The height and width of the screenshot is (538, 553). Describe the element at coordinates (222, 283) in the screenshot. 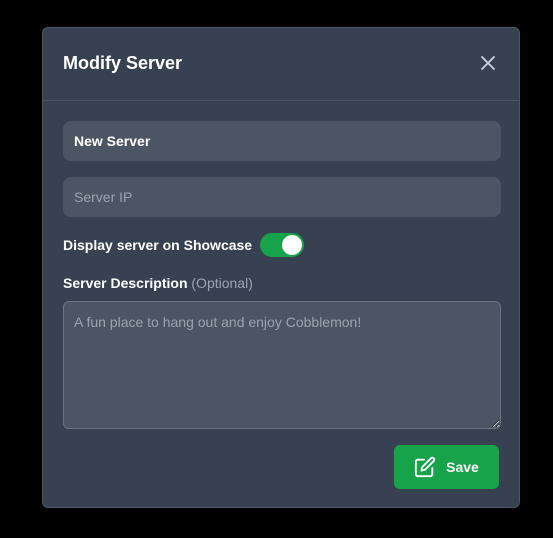

I see `optional-label: (Optional)` at that location.